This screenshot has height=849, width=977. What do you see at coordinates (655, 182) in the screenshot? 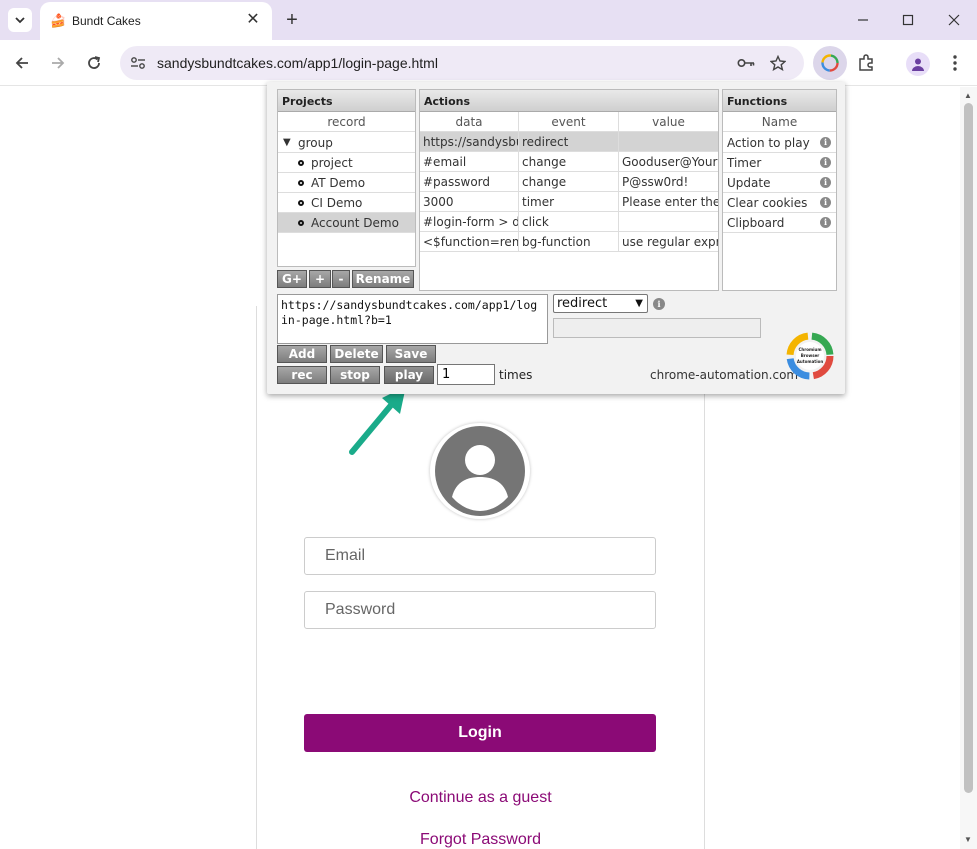
I see `action-value: P@ssw0rd!` at bounding box center [655, 182].